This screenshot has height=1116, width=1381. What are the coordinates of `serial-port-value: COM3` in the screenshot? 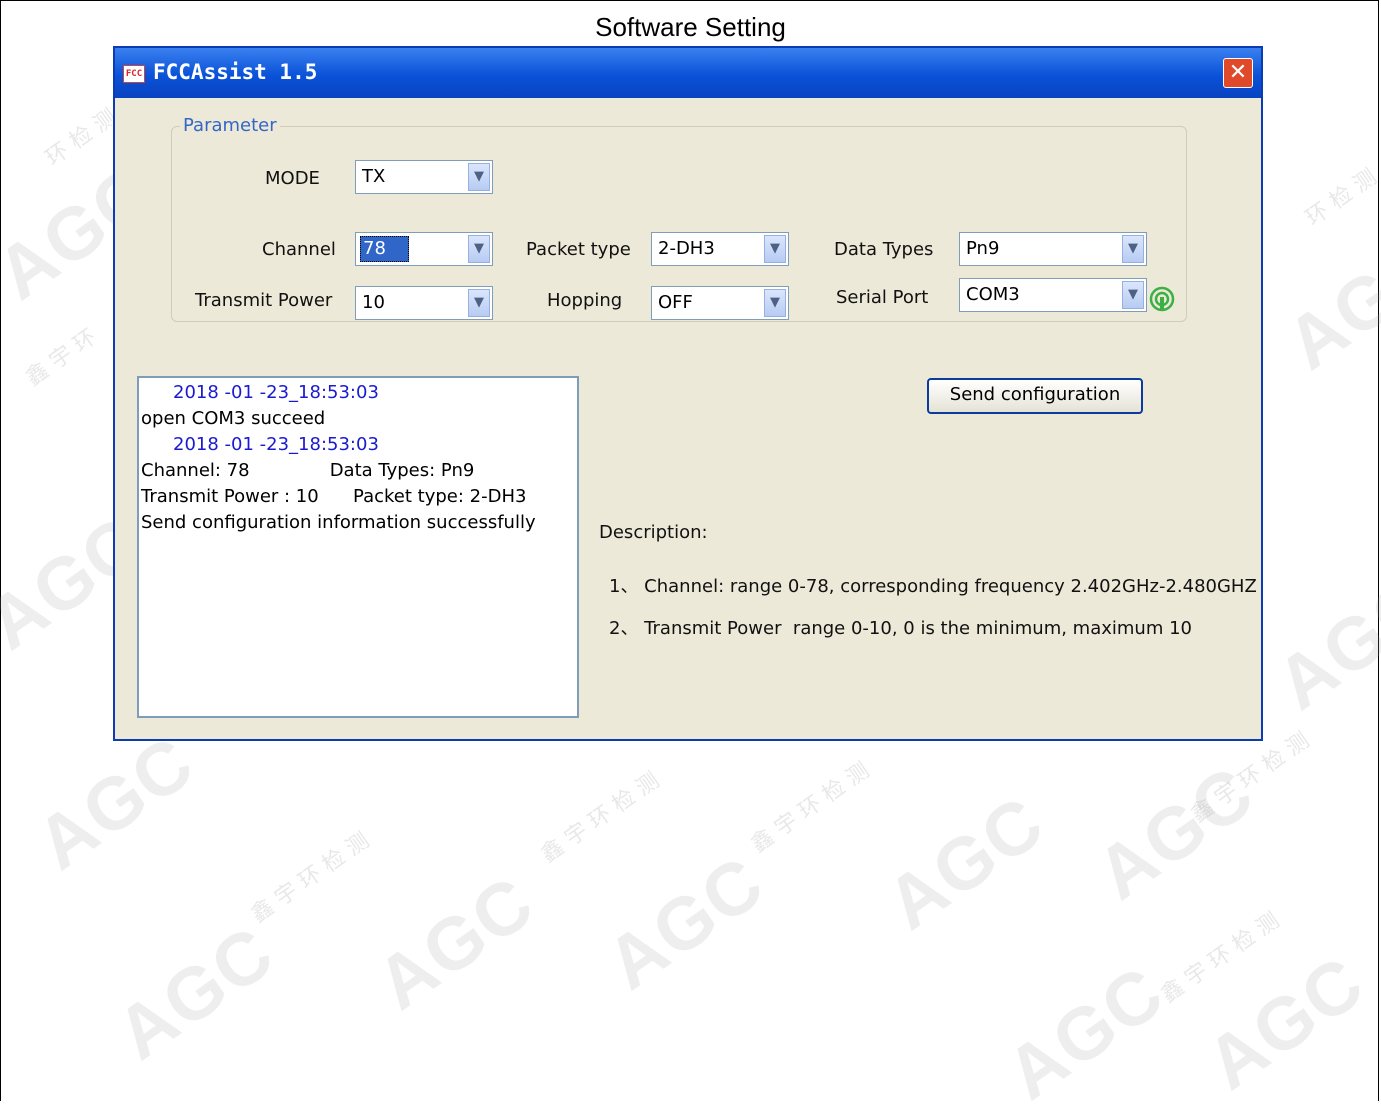 It's located at (993, 294).